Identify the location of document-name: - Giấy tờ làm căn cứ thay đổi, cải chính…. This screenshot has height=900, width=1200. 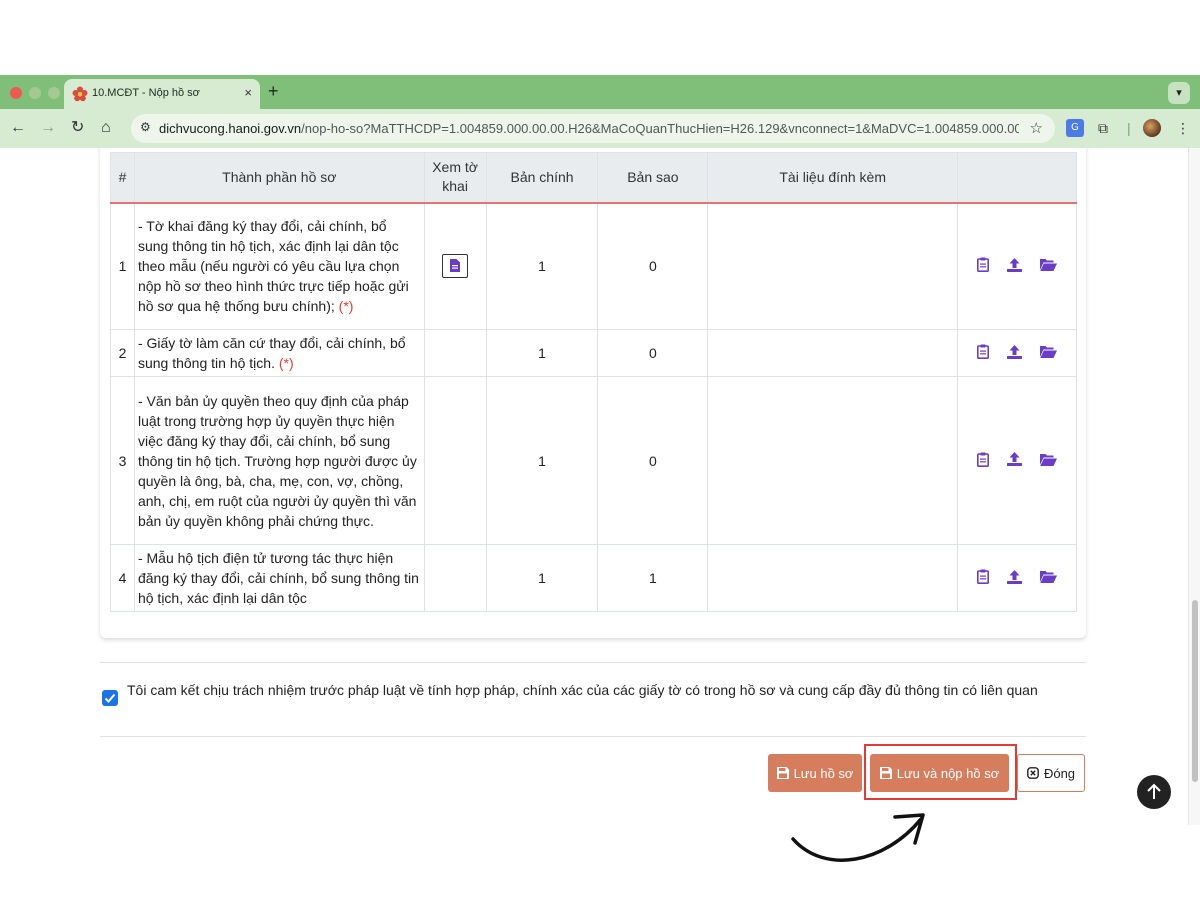
(271, 353).